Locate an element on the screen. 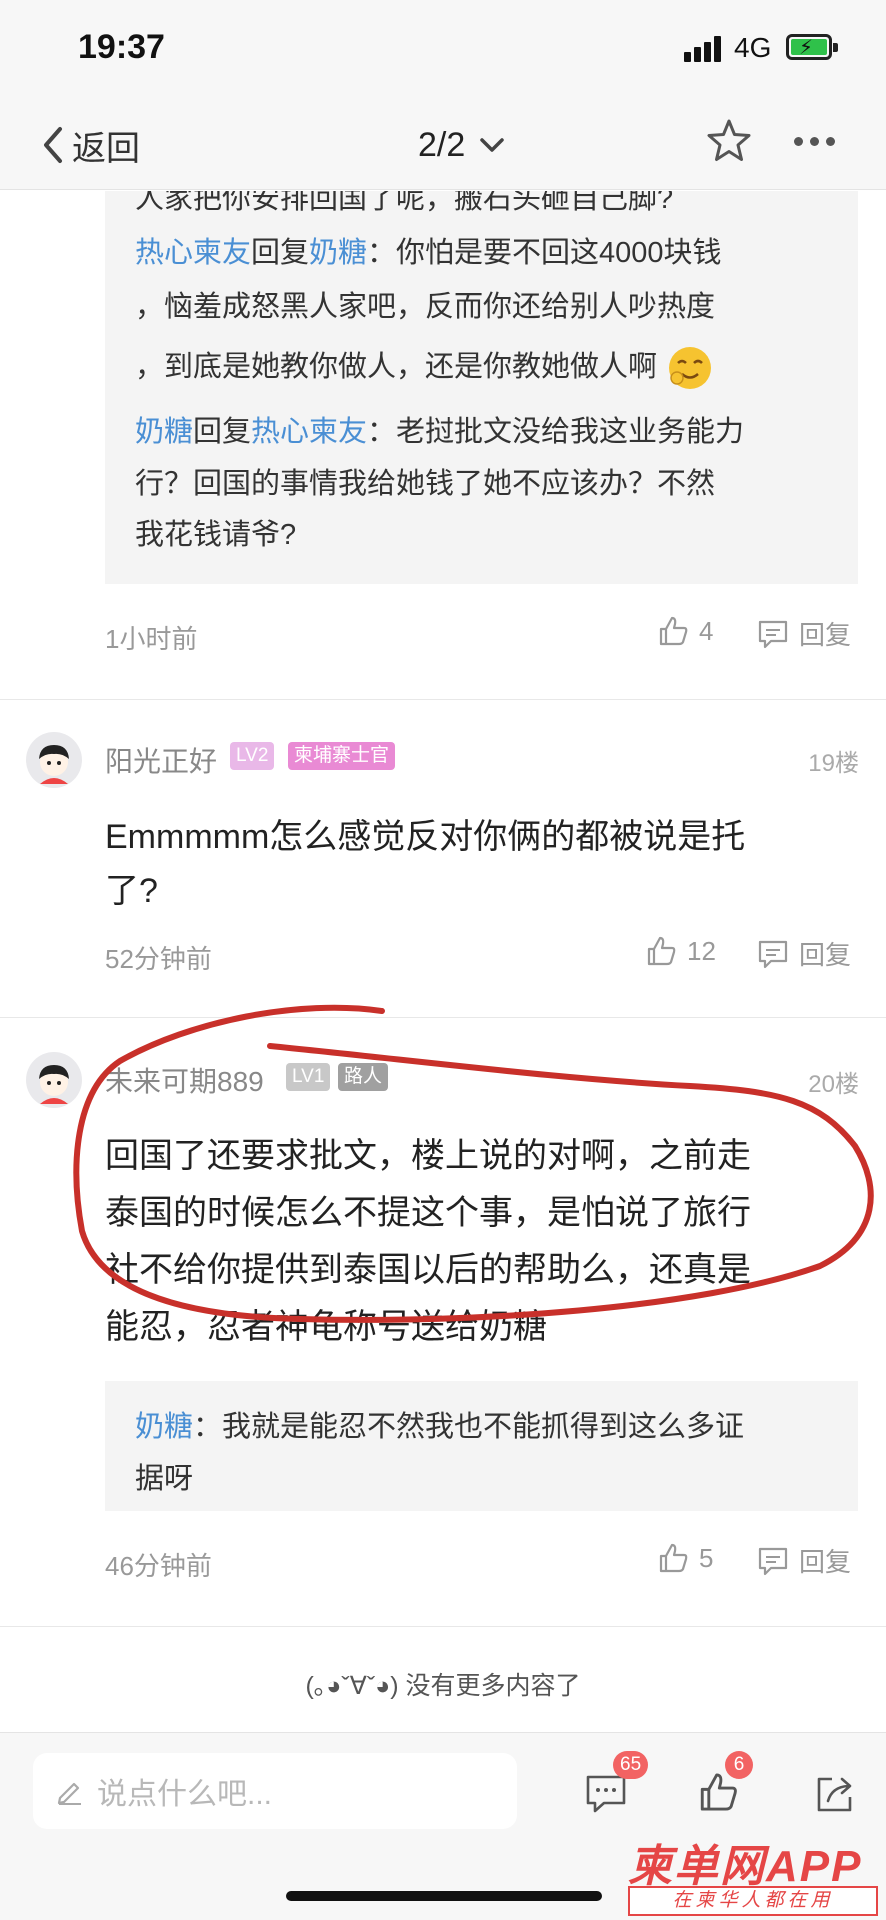 This screenshot has width=886, height=1920. like-count: 5 is located at coordinates (706, 1557).